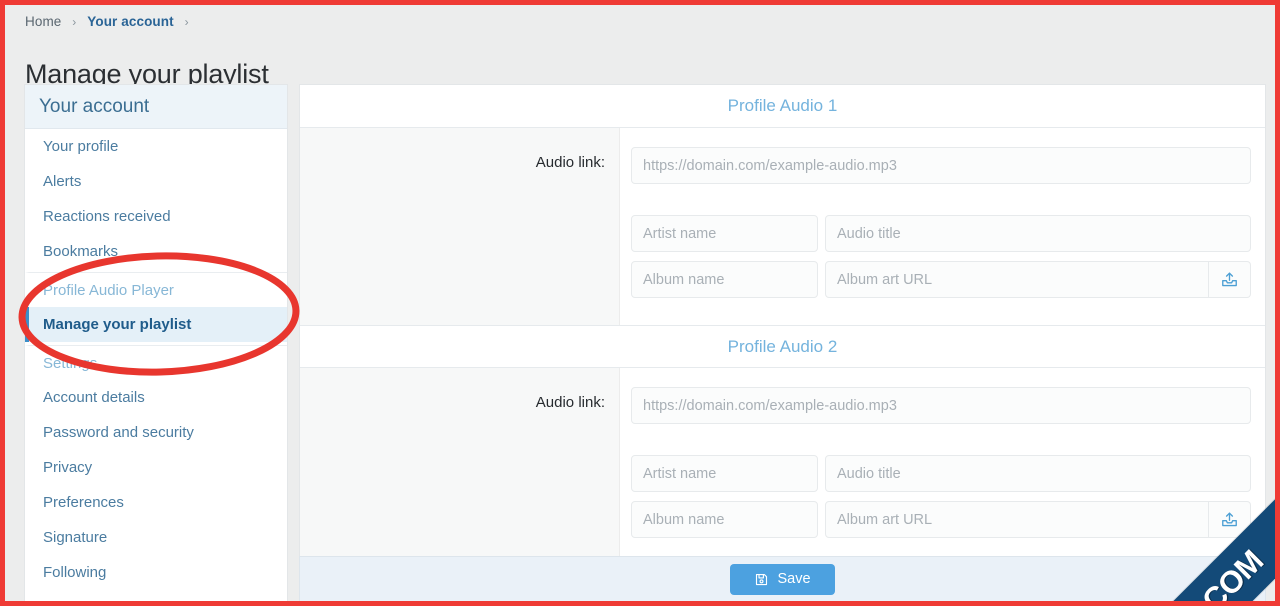 The height and width of the screenshot is (606, 1280). I want to click on sidebar-item-your-profile: Your profile, so click(156, 146).